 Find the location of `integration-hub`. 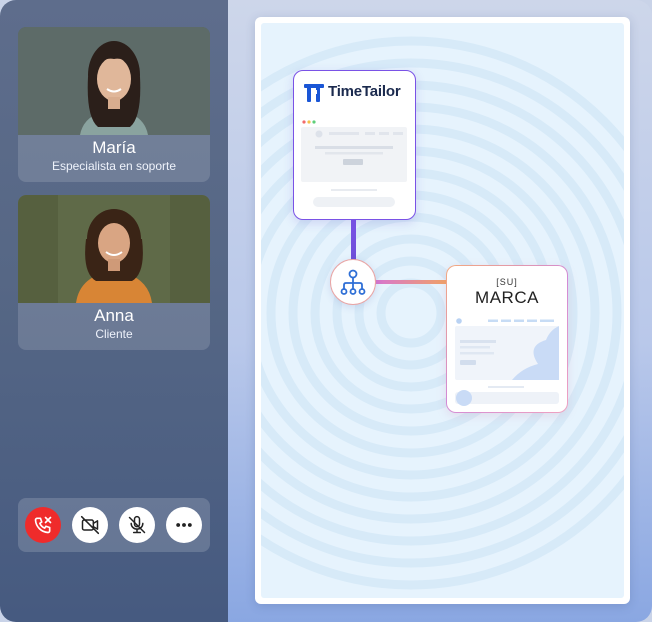

integration-hub is located at coordinates (353, 282).